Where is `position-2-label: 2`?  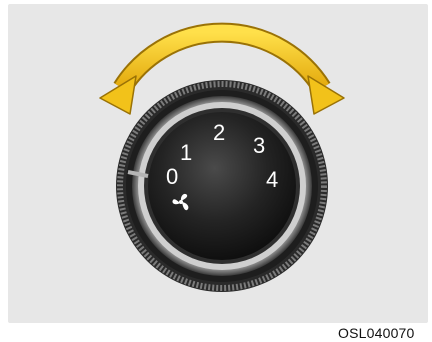 position-2-label: 2 is located at coordinates (219, 132).